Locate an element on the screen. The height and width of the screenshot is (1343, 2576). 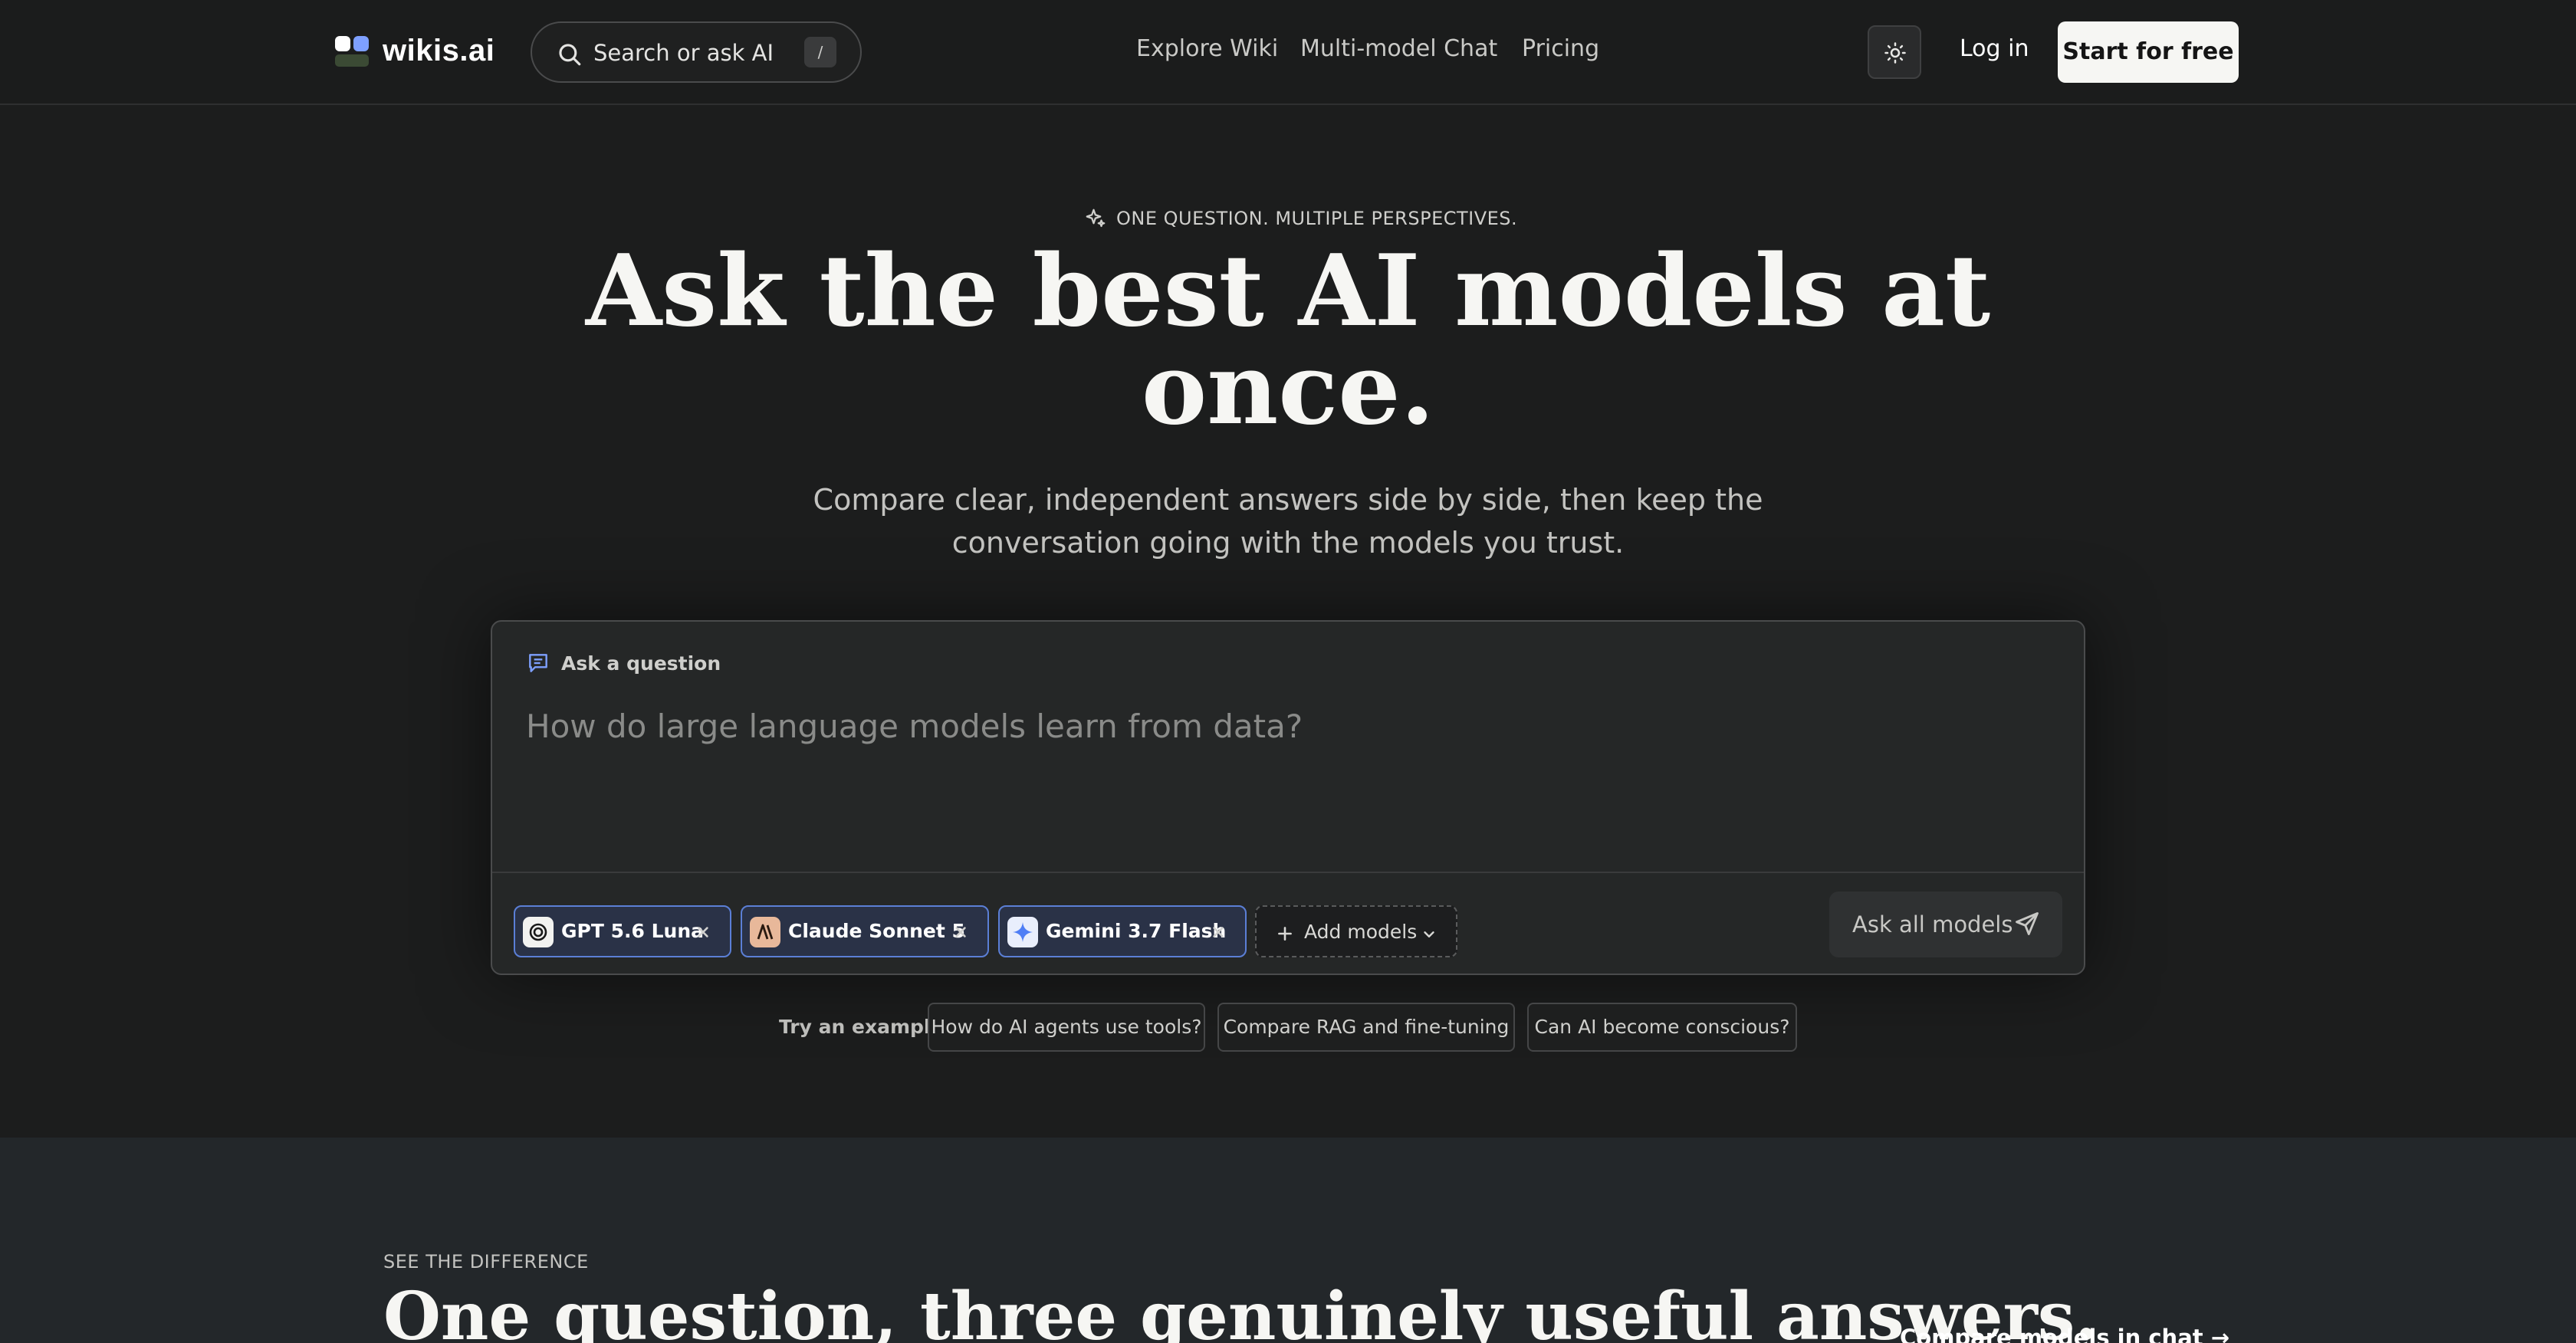
model-chip-label: GPT 5.6 Luna is located at coordinates (632, 931).